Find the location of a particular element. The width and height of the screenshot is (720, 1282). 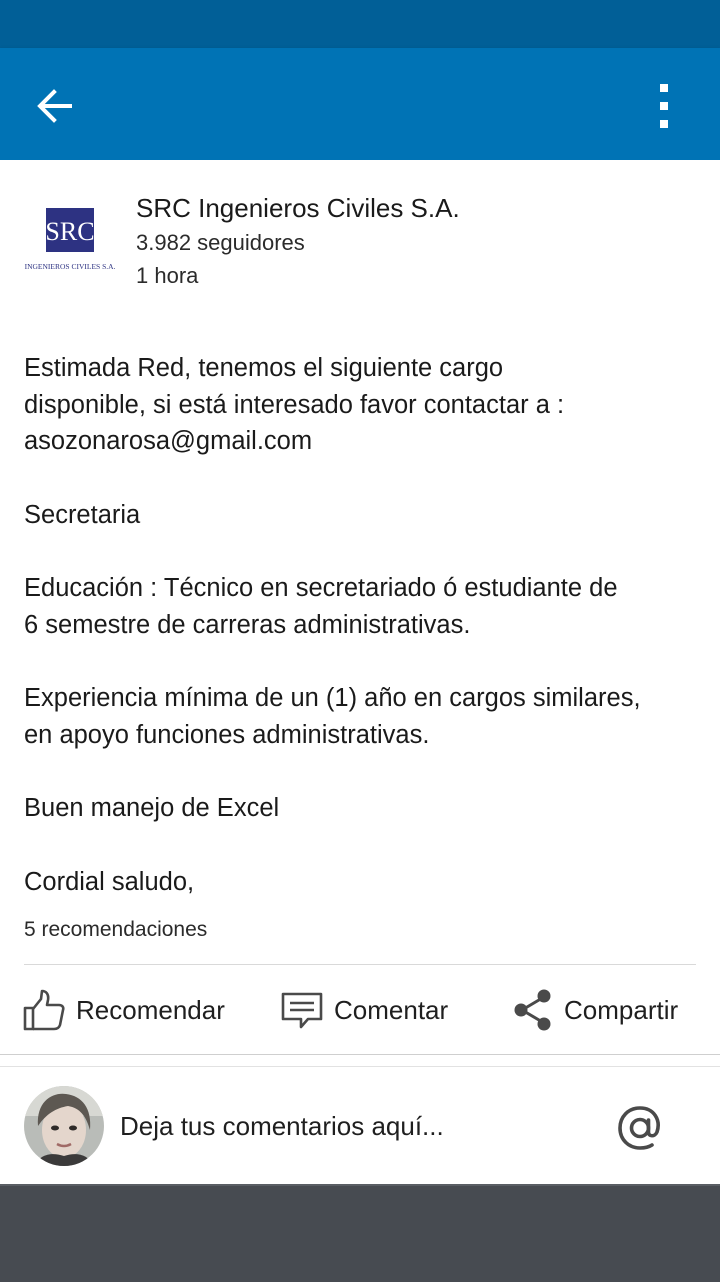

share-button: Compartir is located at coordinates (595, 1010).